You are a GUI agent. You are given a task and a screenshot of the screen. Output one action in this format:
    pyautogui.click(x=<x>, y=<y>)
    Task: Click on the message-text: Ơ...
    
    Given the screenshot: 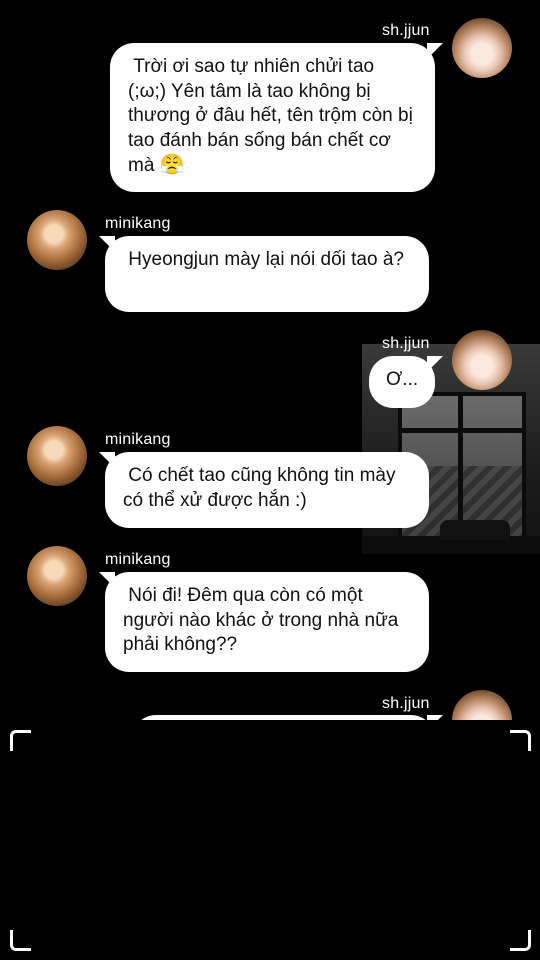 What is the action you would take?
    pyautogui.click(x=402, y=379)
    